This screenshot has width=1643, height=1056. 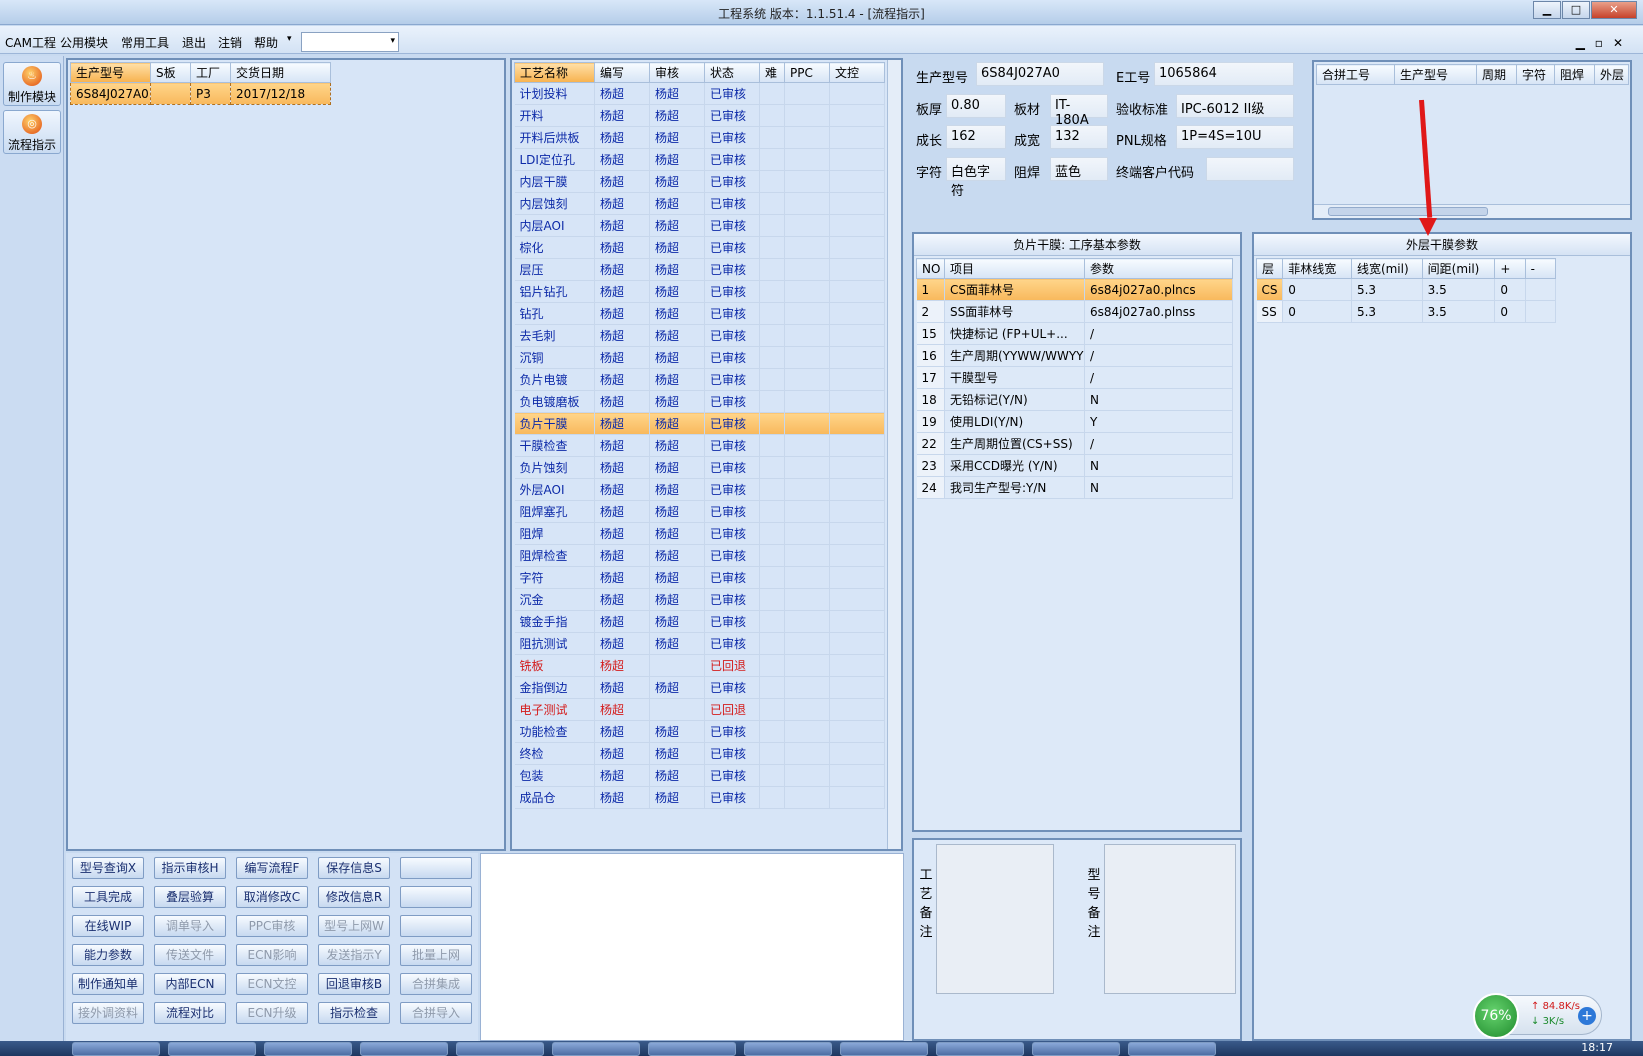 What do you see at coordinates (1074, 487) in the screenshot?
I see `table-row: 24 我司生产型号:Y/N N` at bounding box center [1074, 487].